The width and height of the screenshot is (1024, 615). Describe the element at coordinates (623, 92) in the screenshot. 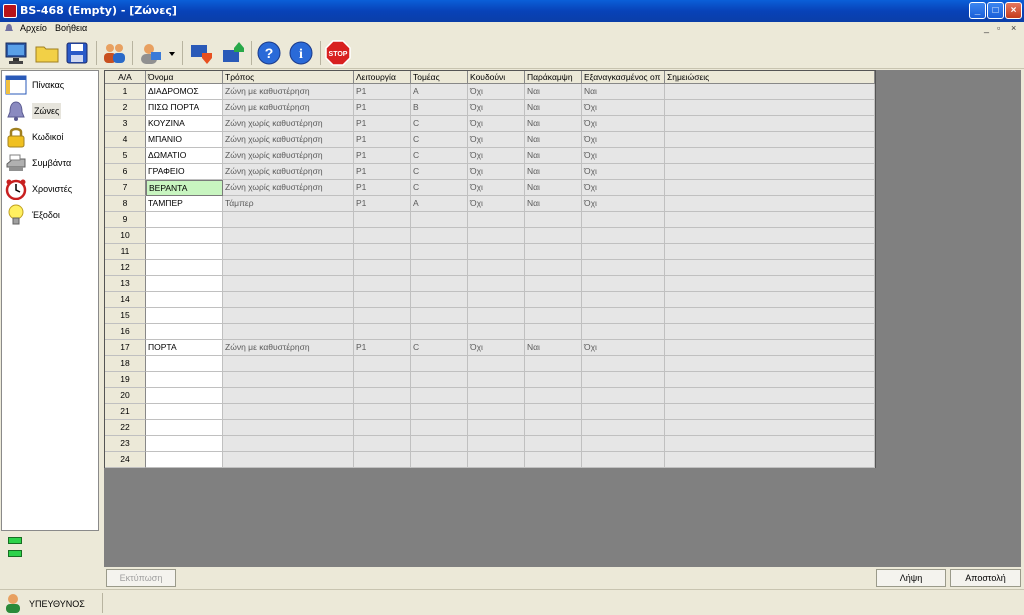

I see `col-forced-cell: Ναι` at that location.